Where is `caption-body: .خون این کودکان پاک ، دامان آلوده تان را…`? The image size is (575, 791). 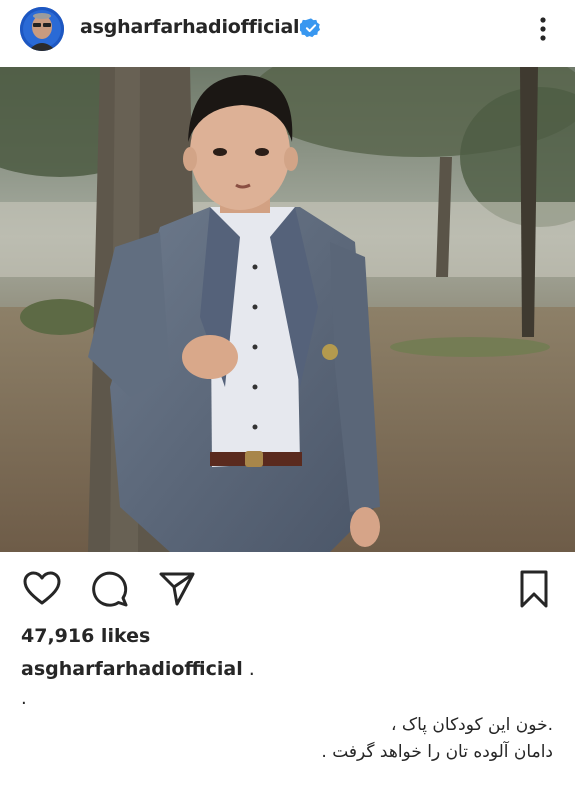
caption-body: .خون این کودکان پاک ، دامان آلوده تان را… is located at coordinates (293, 739).